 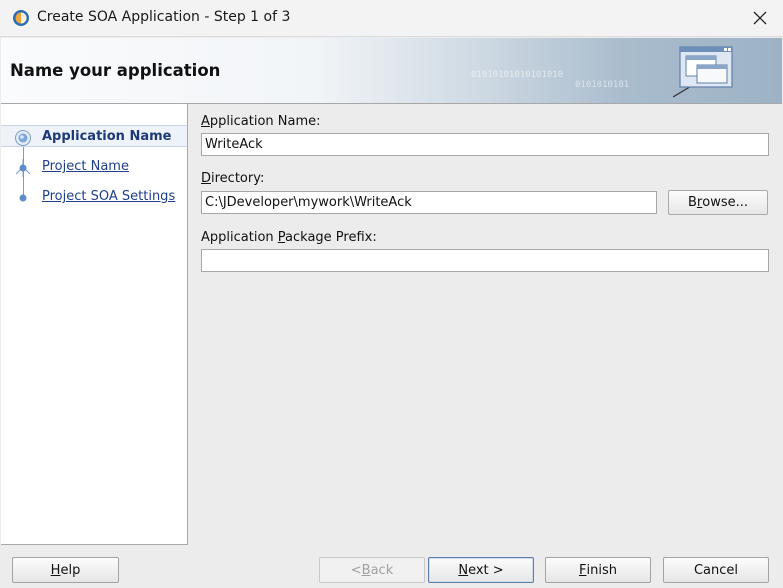 What do you see at coordinates (716, 570) in the screenshot?
I see `cancel-button: Cancel` at bounding box center [716, 570].